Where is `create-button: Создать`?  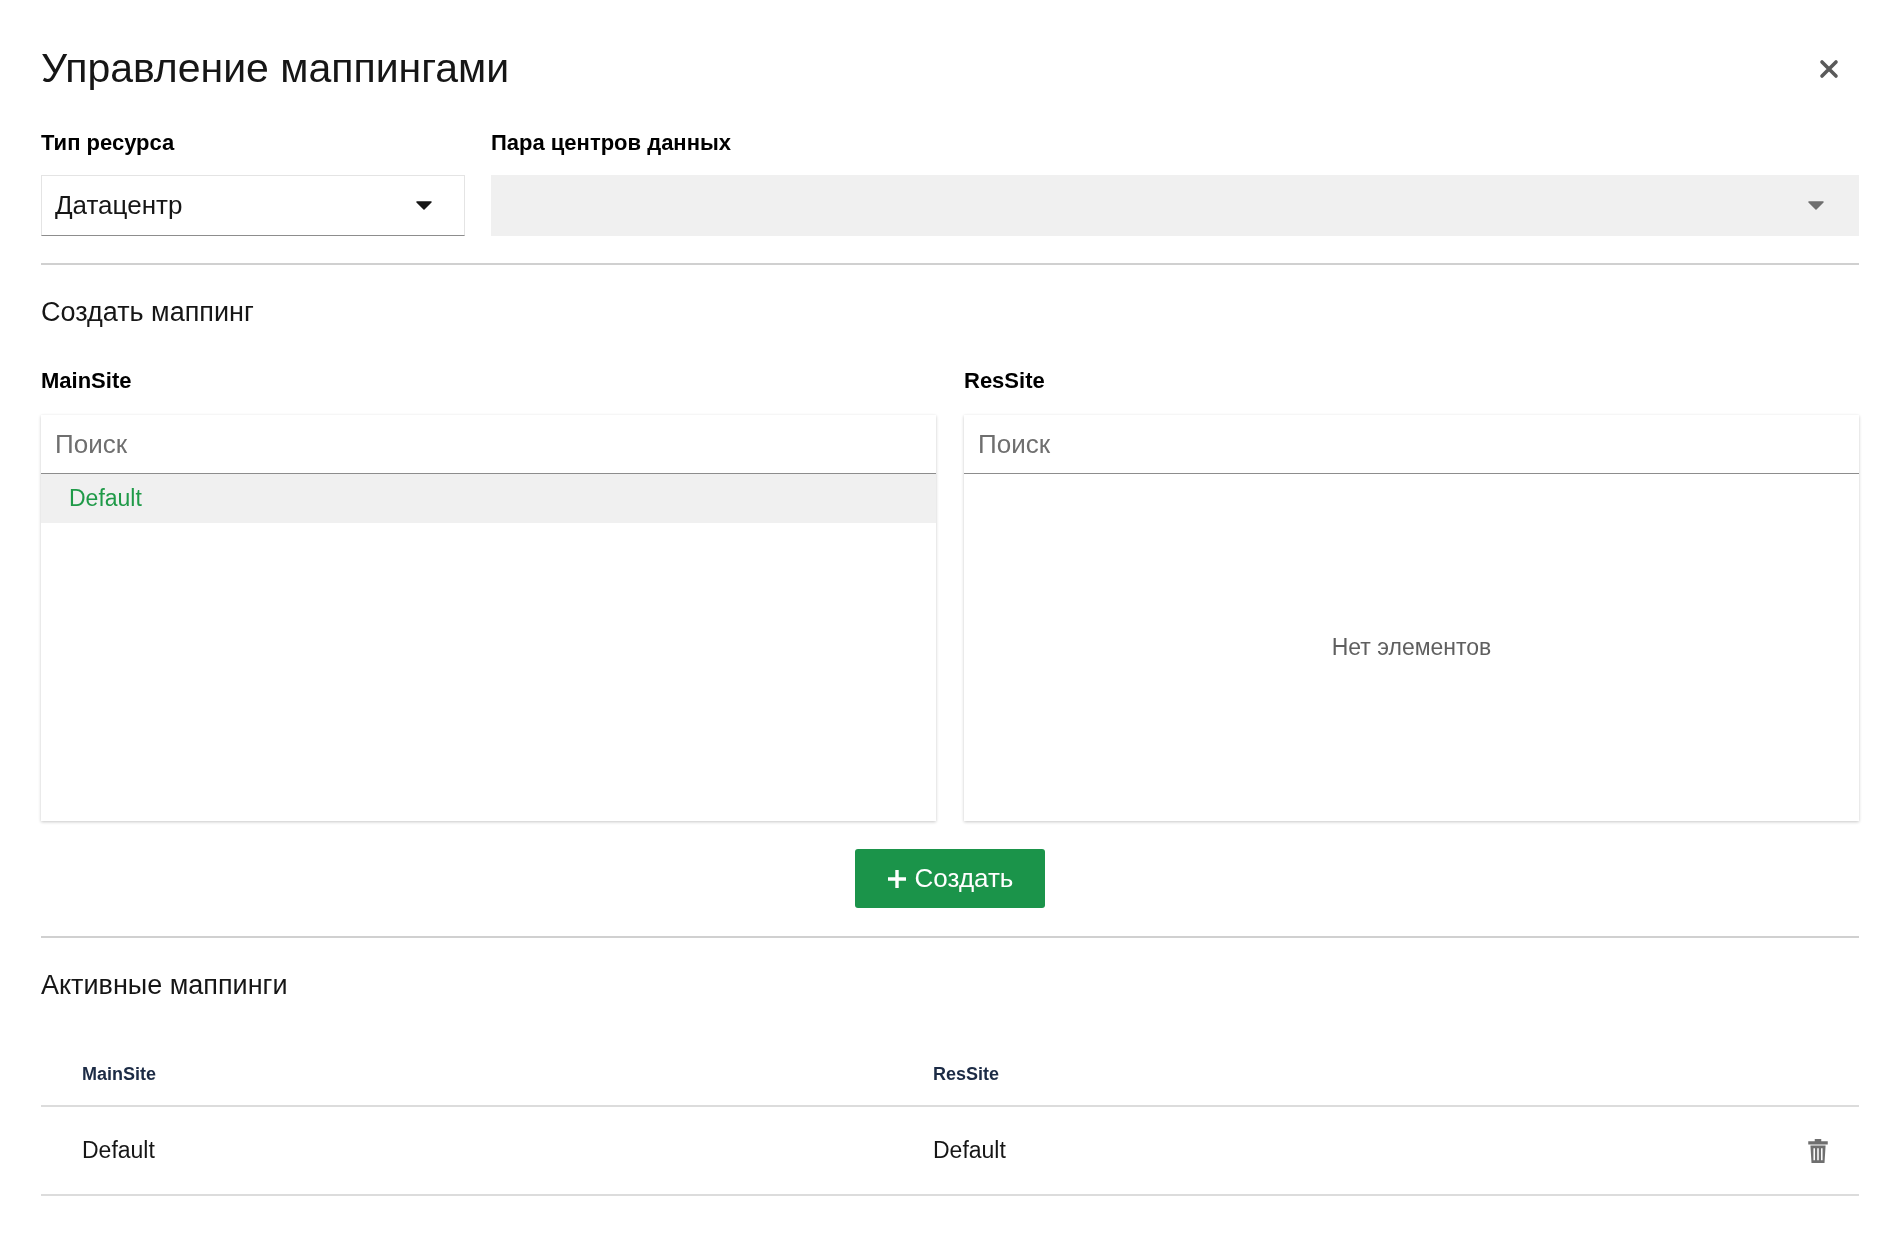 create-button: Создать is located at coordinates (950, 878).